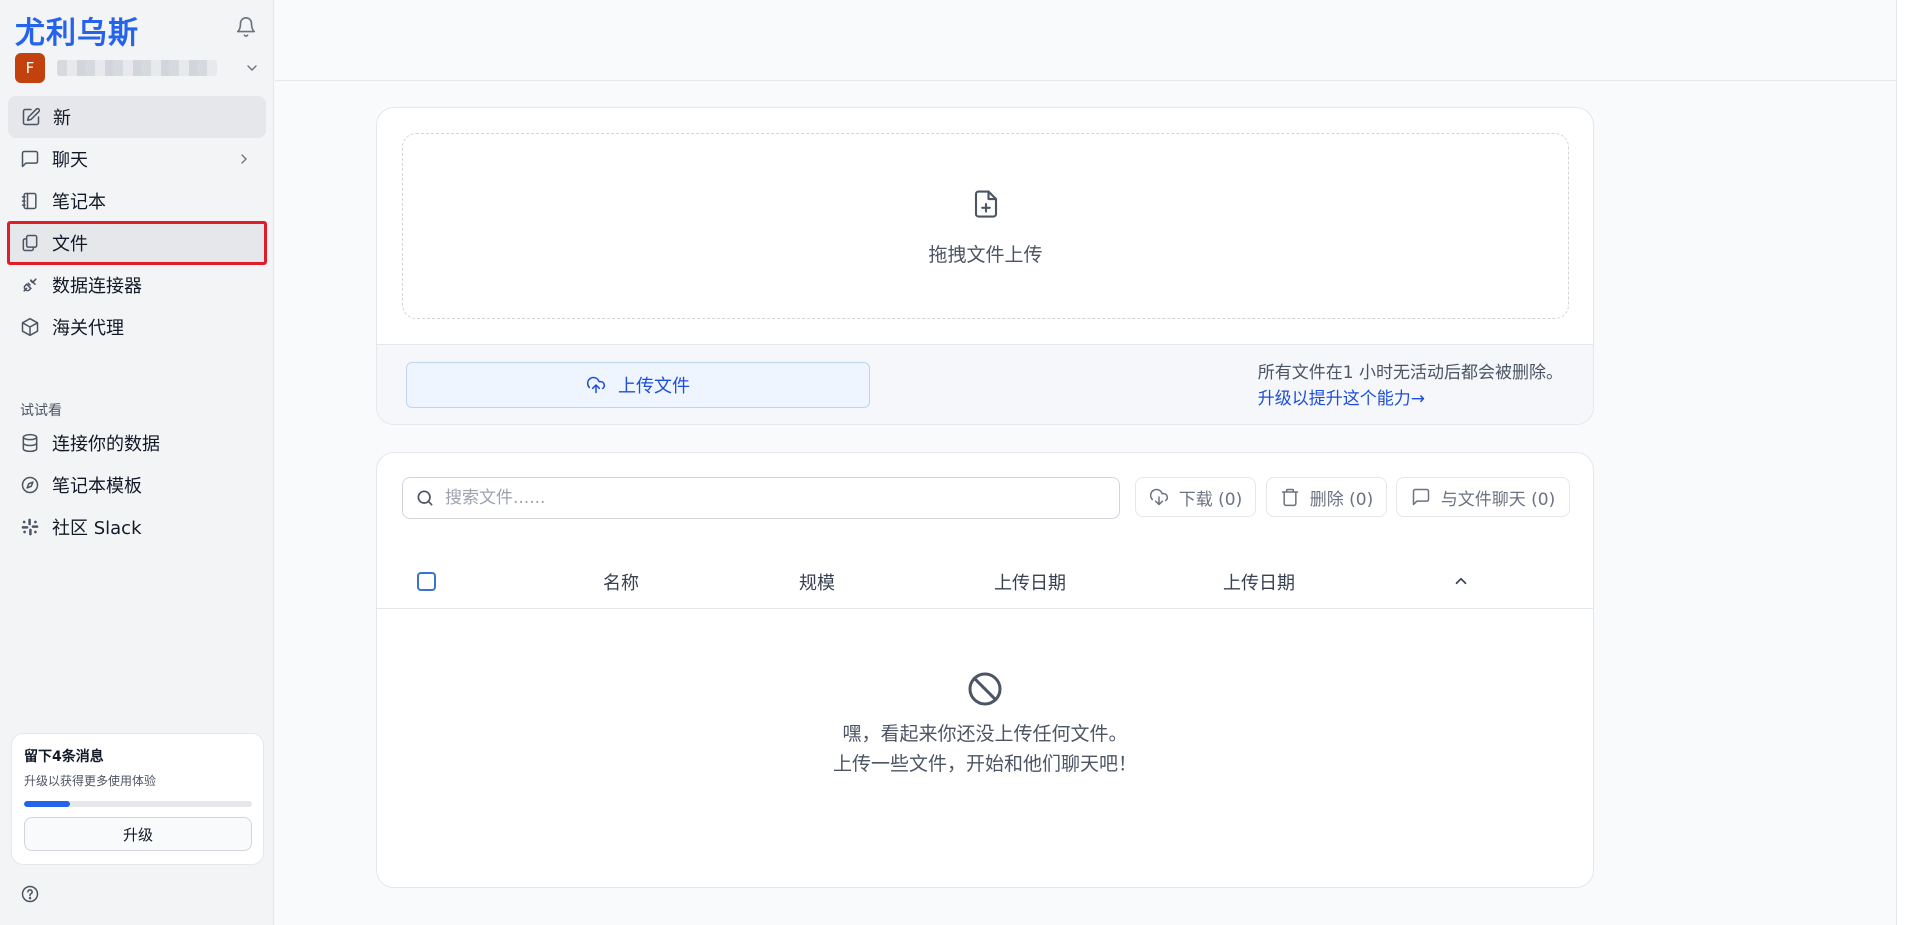  What do you see at coordinates (985, 689) in the screenshot?
I see `no-files-icon` at bounding box center [985, 689].